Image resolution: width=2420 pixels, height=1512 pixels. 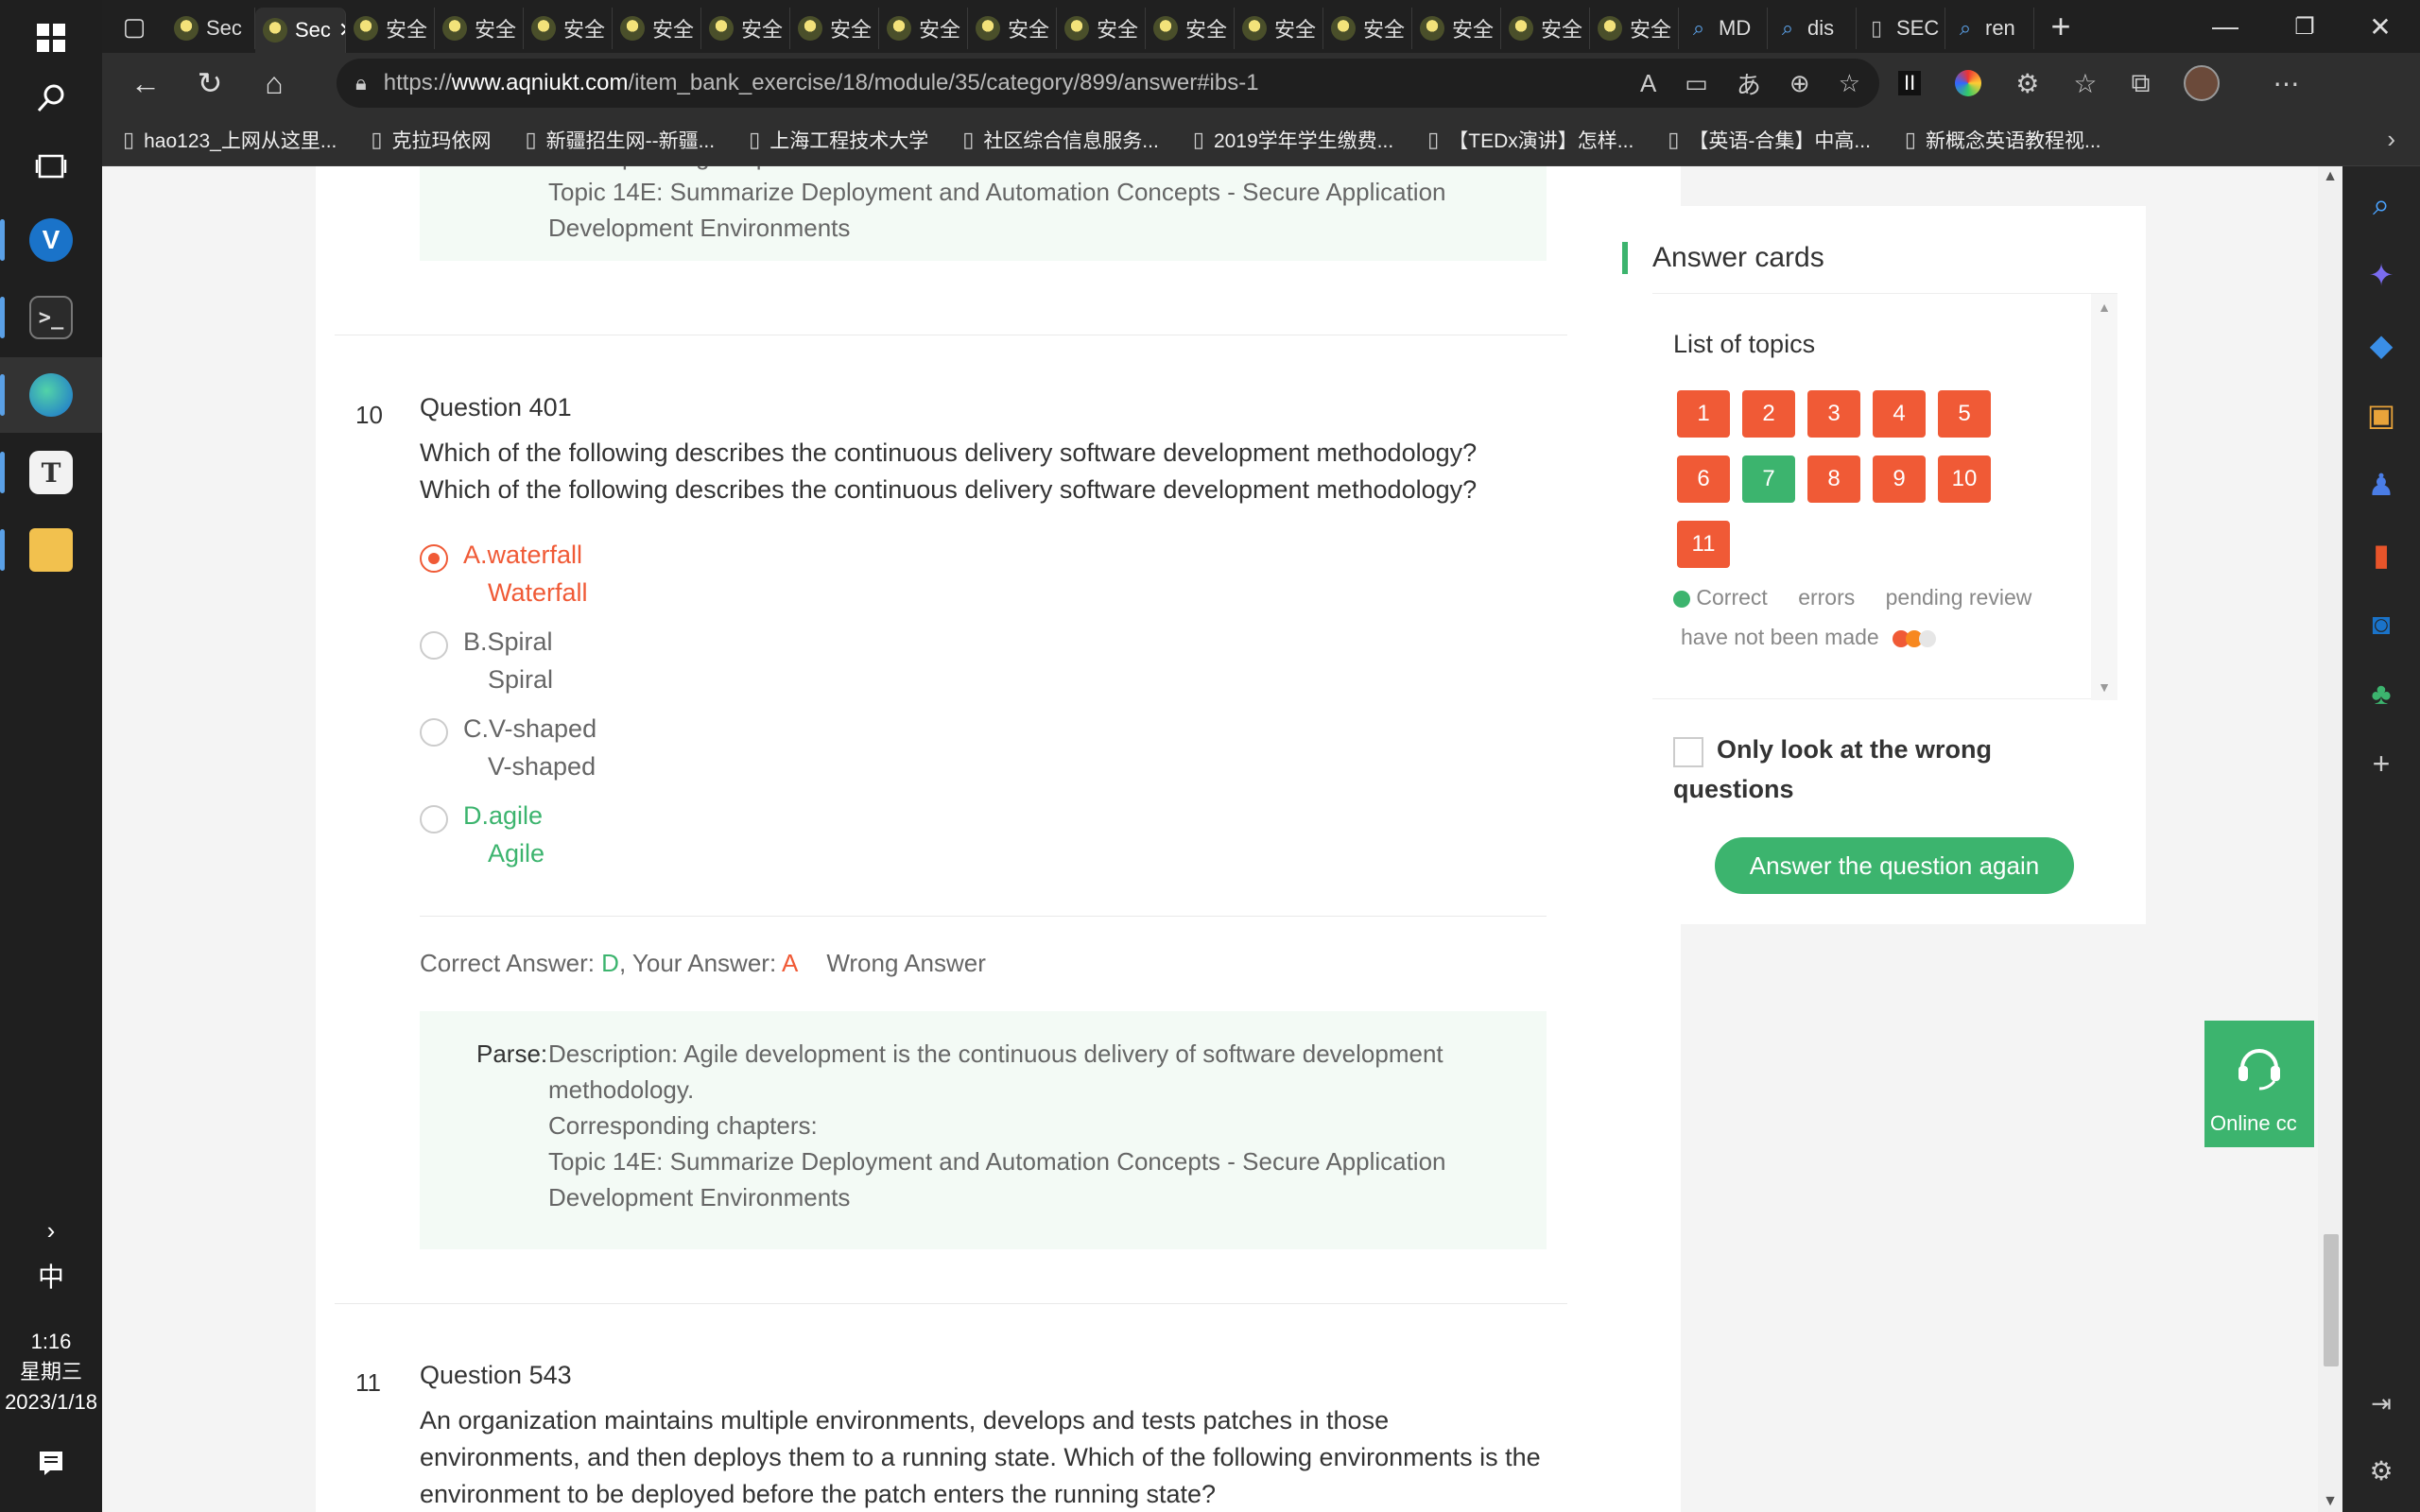 I want to click on sidebar-office-icon: ▮, so click(x=2381, y=555).